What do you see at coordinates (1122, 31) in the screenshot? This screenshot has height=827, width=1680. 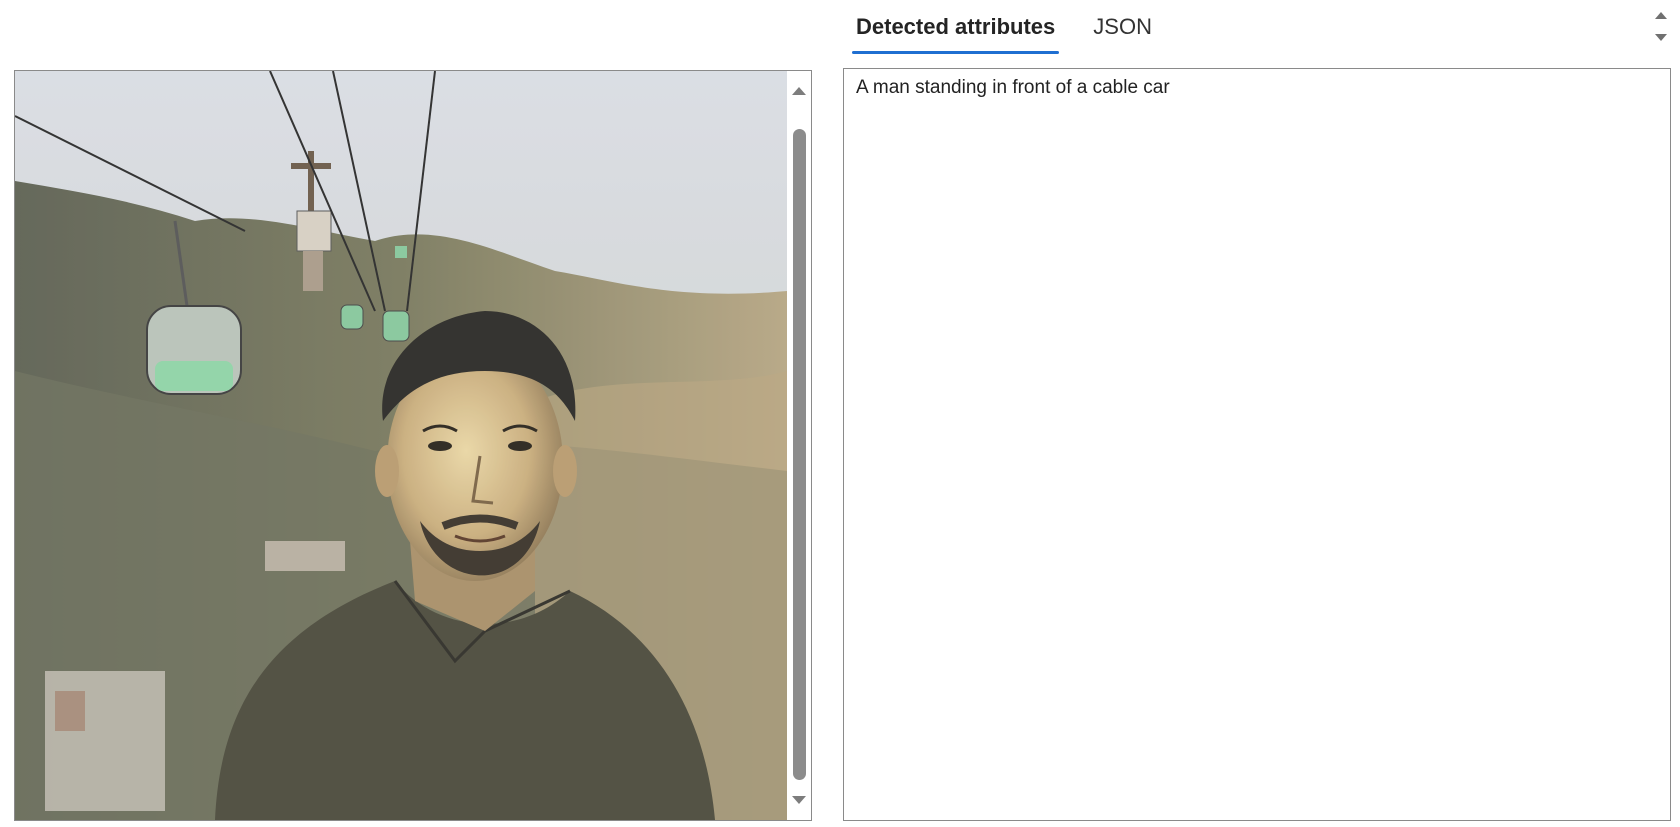 I see `tab-json: JSON` at bounding box center [1122, 31].